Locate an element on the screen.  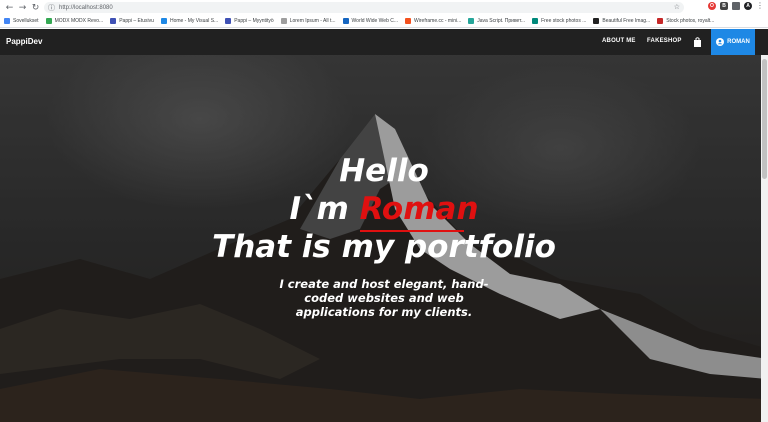
puzzle-extension-icon is located at coordinates (736, 6).